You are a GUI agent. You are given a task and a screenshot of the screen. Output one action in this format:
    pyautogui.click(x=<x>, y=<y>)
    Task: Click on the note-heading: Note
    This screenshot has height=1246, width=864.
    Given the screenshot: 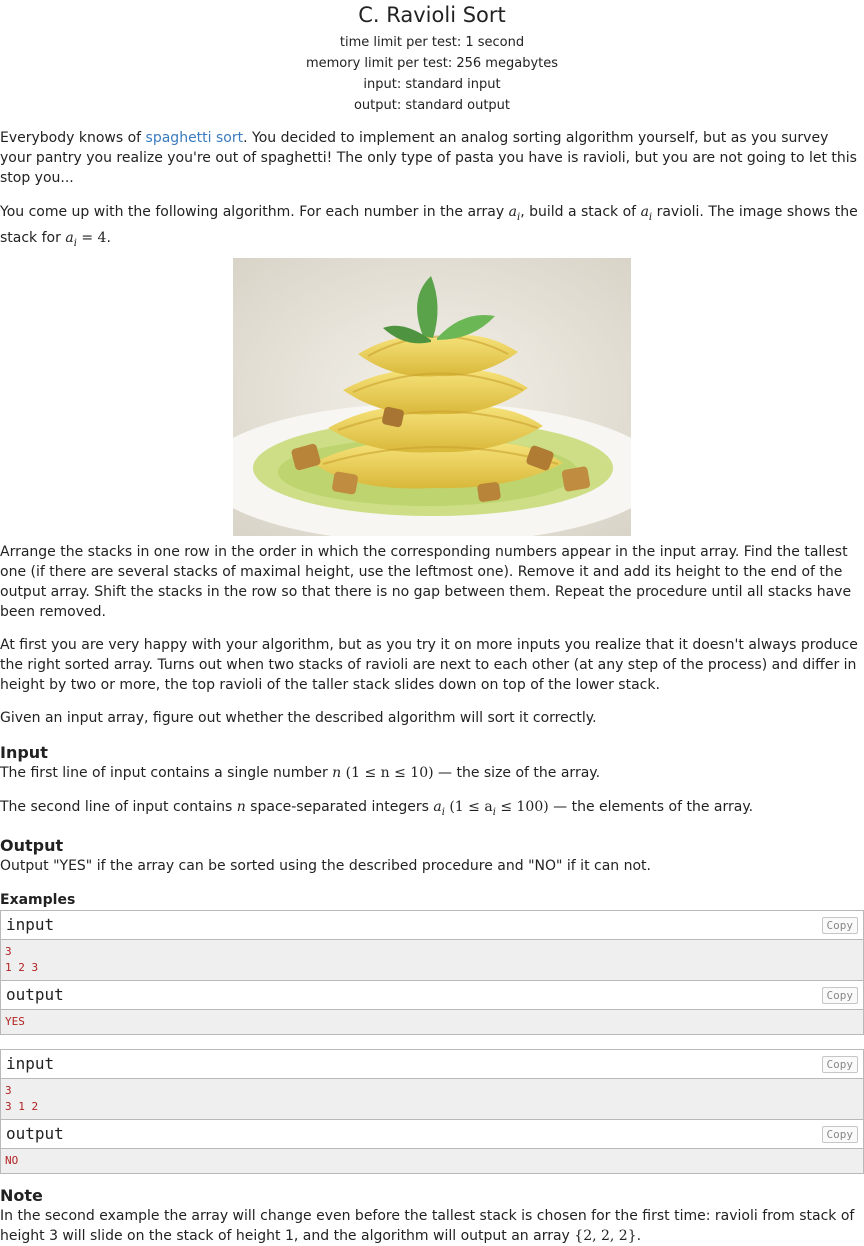 What is the action you would take?
    pyautogui.click(x=21, y=1196)
    